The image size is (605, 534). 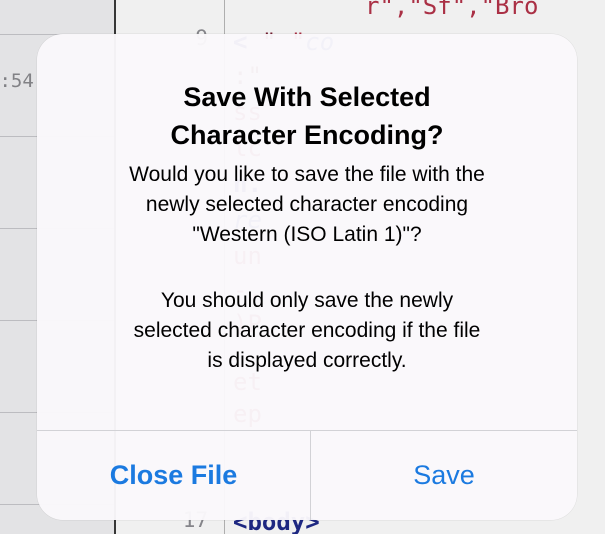 I want to click on close-file-button: Close File, so click(x=173, y=475).